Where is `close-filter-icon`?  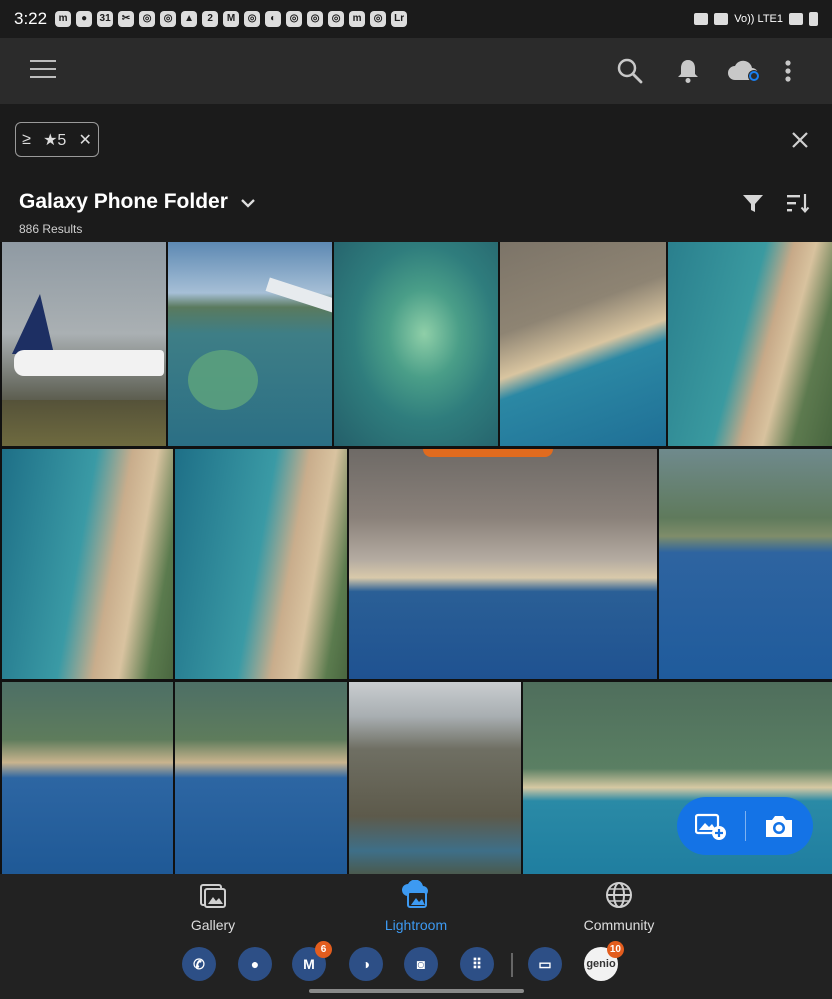
close-filter-icon is located at coordinates (800, 140).